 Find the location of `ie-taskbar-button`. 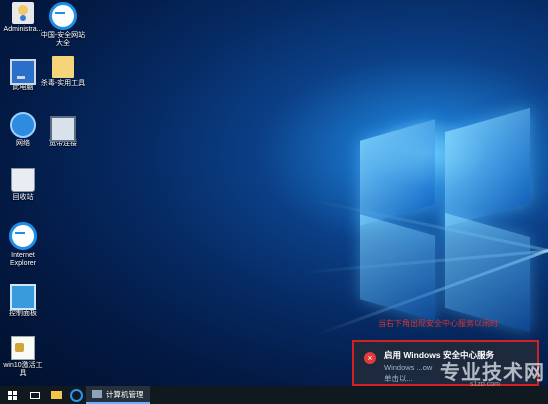

ie-taskbar-button is located at coordinates (76, 395).